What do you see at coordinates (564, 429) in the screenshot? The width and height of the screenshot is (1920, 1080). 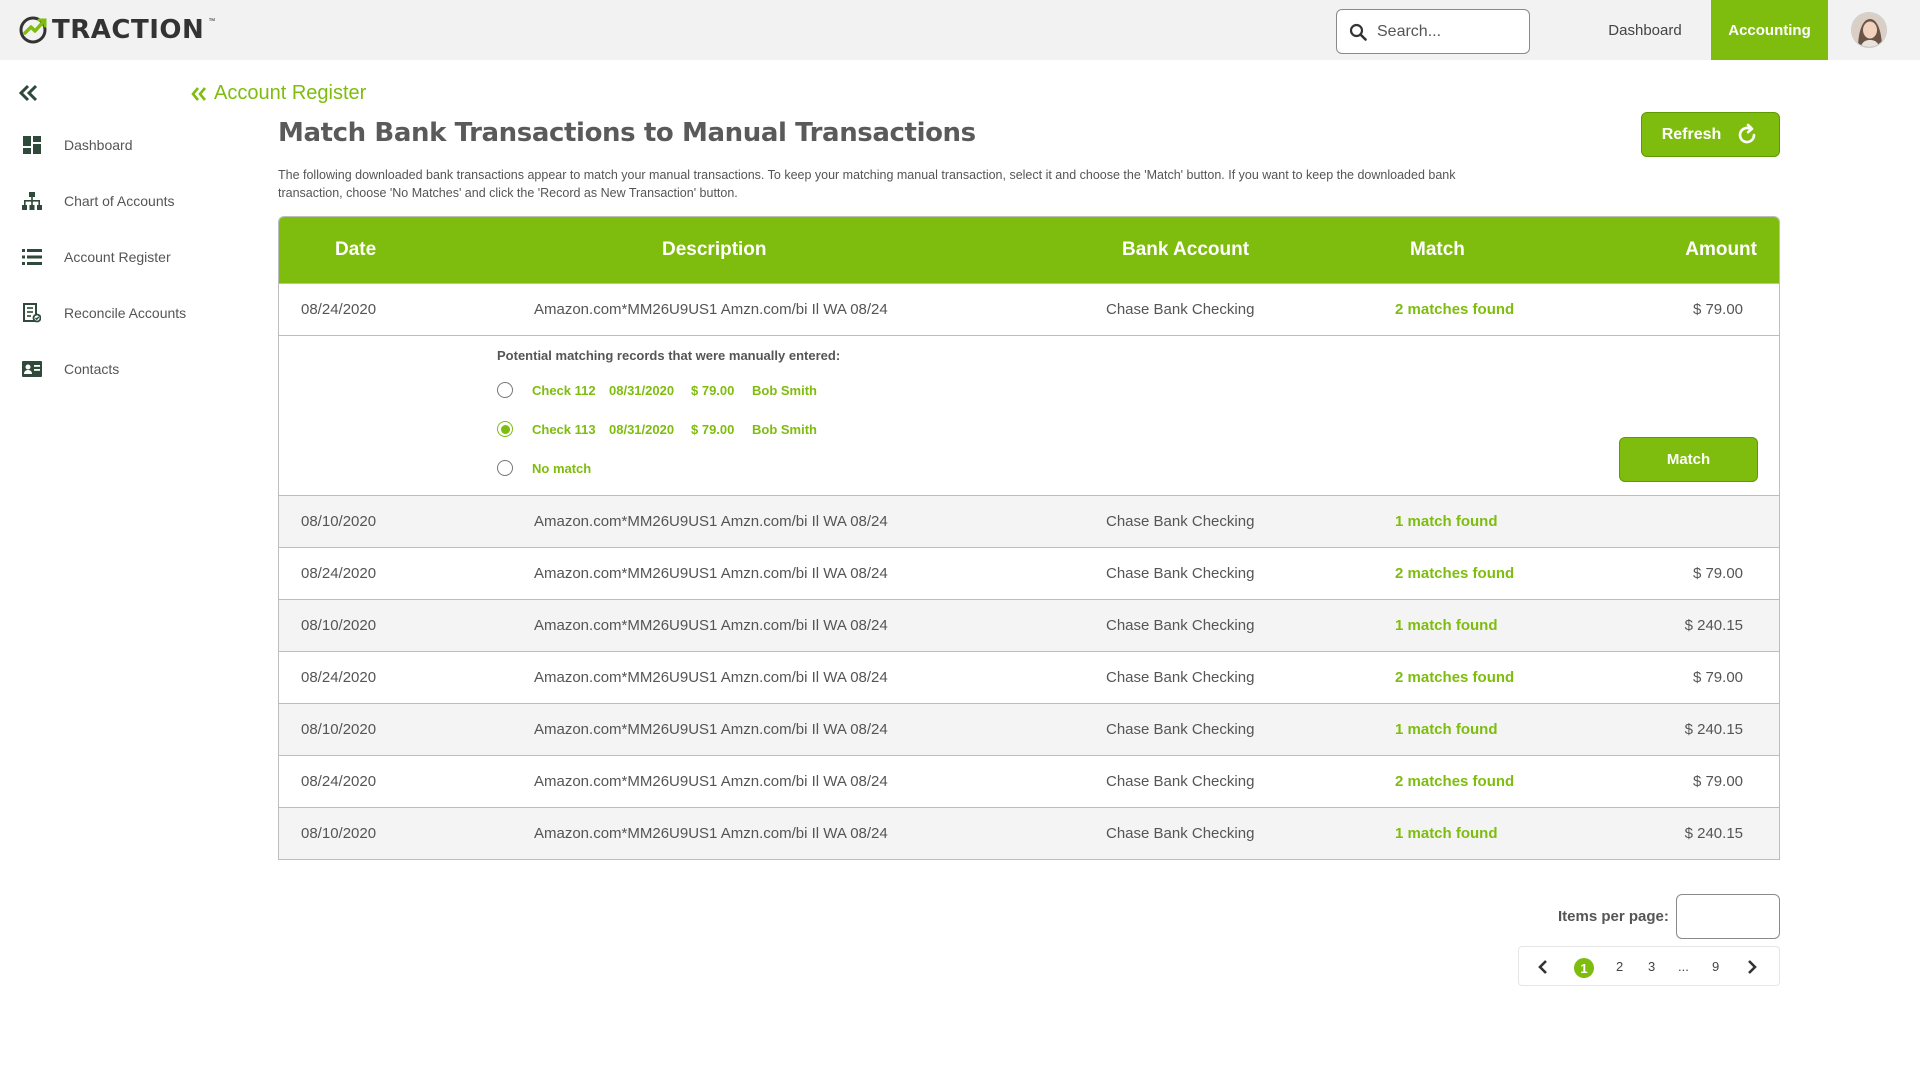 I see `option-check: Check 113` at bounding box center [564, 429].